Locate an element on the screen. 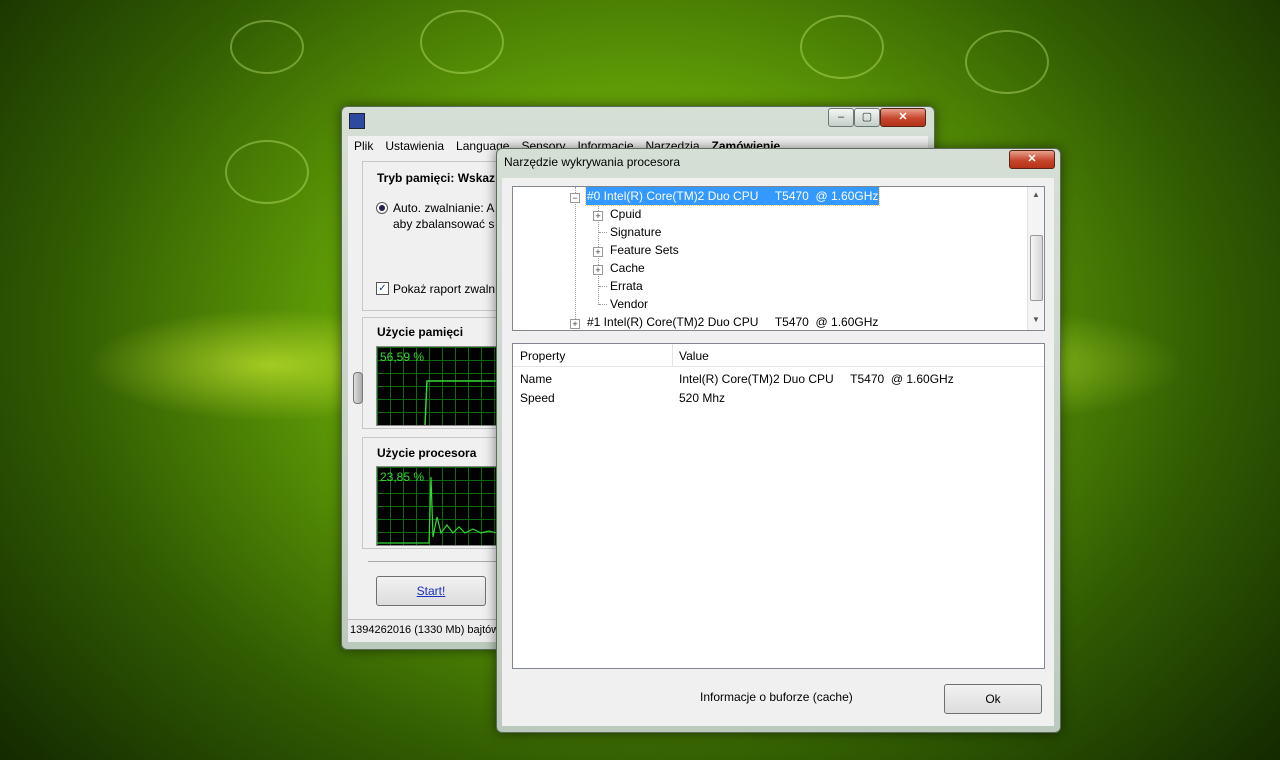  tree-item-vendor-label: Vendor is located at coordinates (629, 304).